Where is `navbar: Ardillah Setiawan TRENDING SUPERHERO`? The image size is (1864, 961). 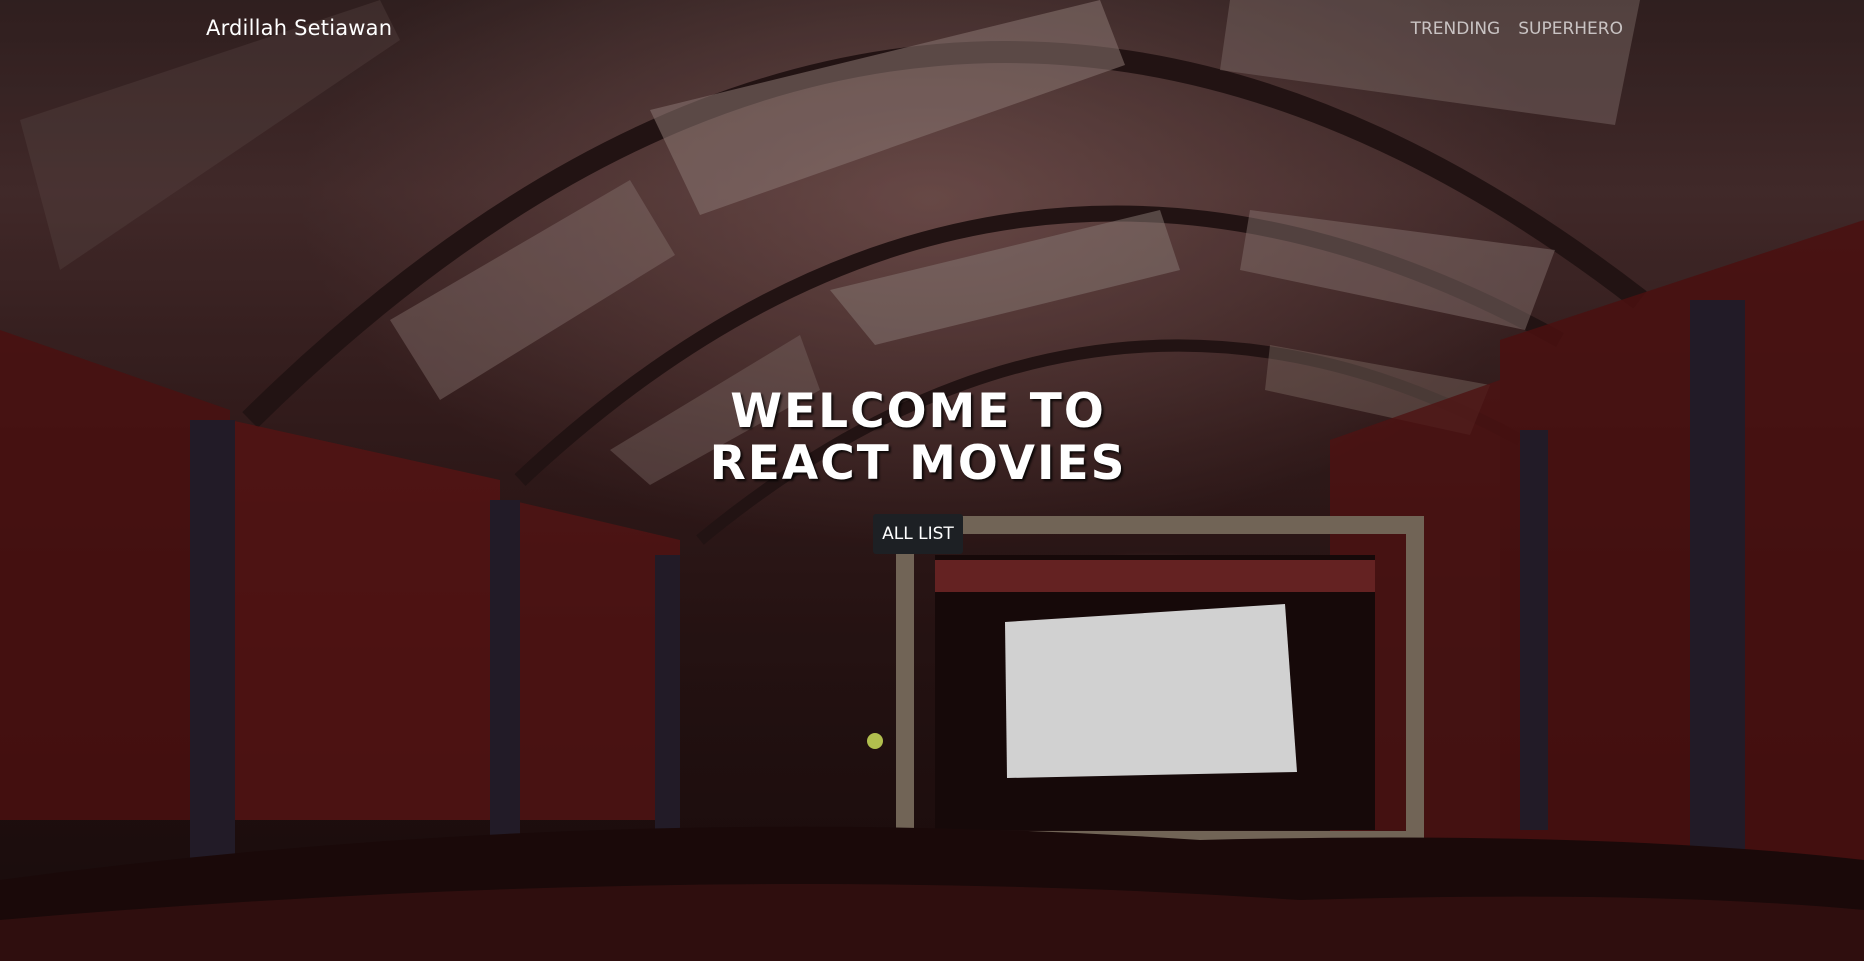
navbar: Ardillah Setiawan TRENDING SUPERHERO is located at coordinates (932, 30).